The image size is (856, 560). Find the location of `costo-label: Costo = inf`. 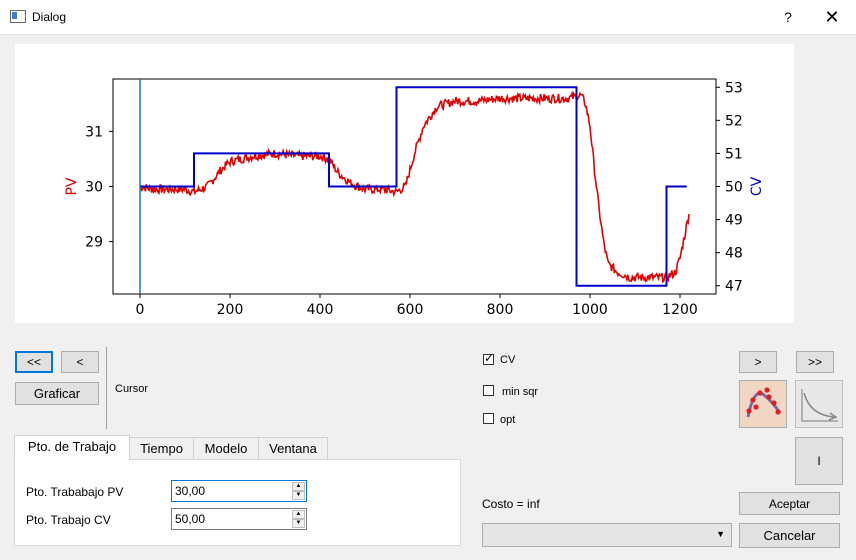

costo-label: Costo = inf is located at coordinates (511, 504).